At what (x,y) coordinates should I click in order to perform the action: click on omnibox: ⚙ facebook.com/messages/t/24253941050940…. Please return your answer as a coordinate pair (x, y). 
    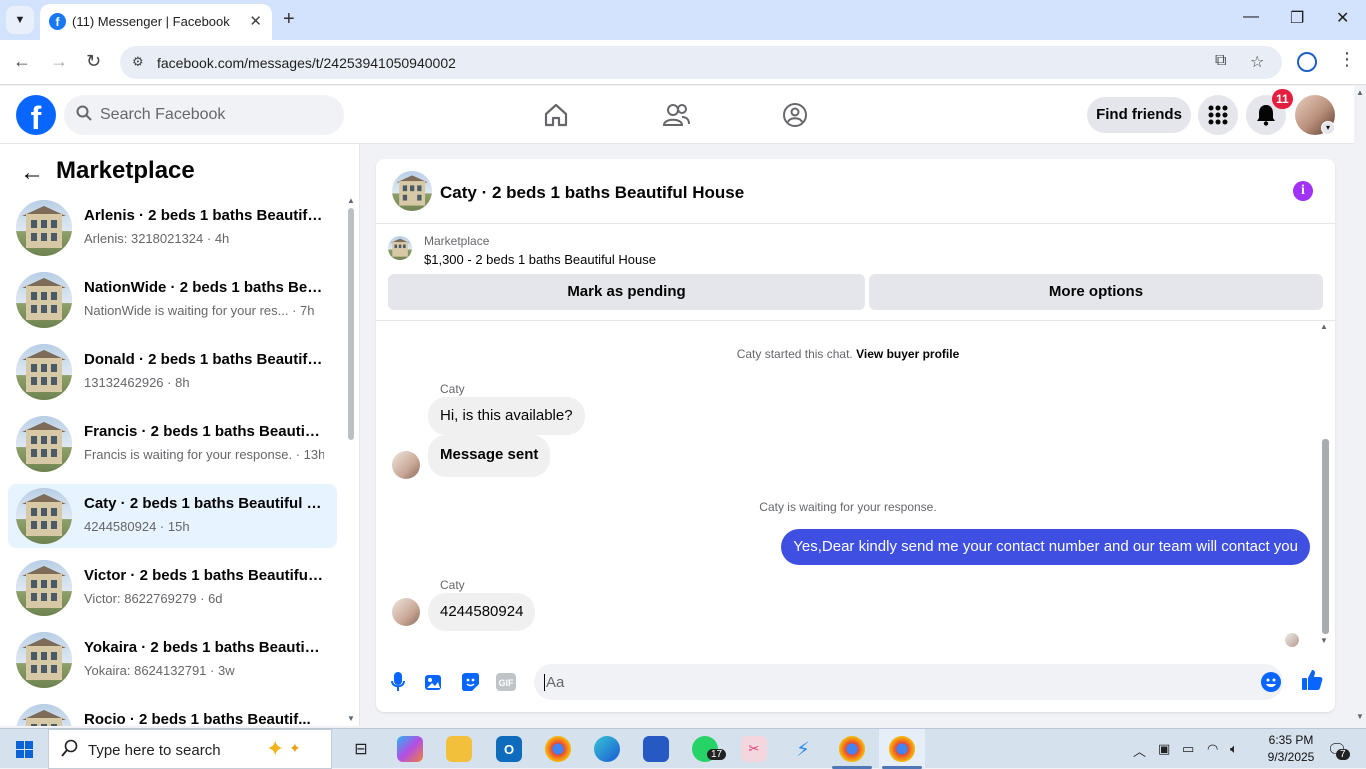
    Looking at the image, I should click on (701, 62).